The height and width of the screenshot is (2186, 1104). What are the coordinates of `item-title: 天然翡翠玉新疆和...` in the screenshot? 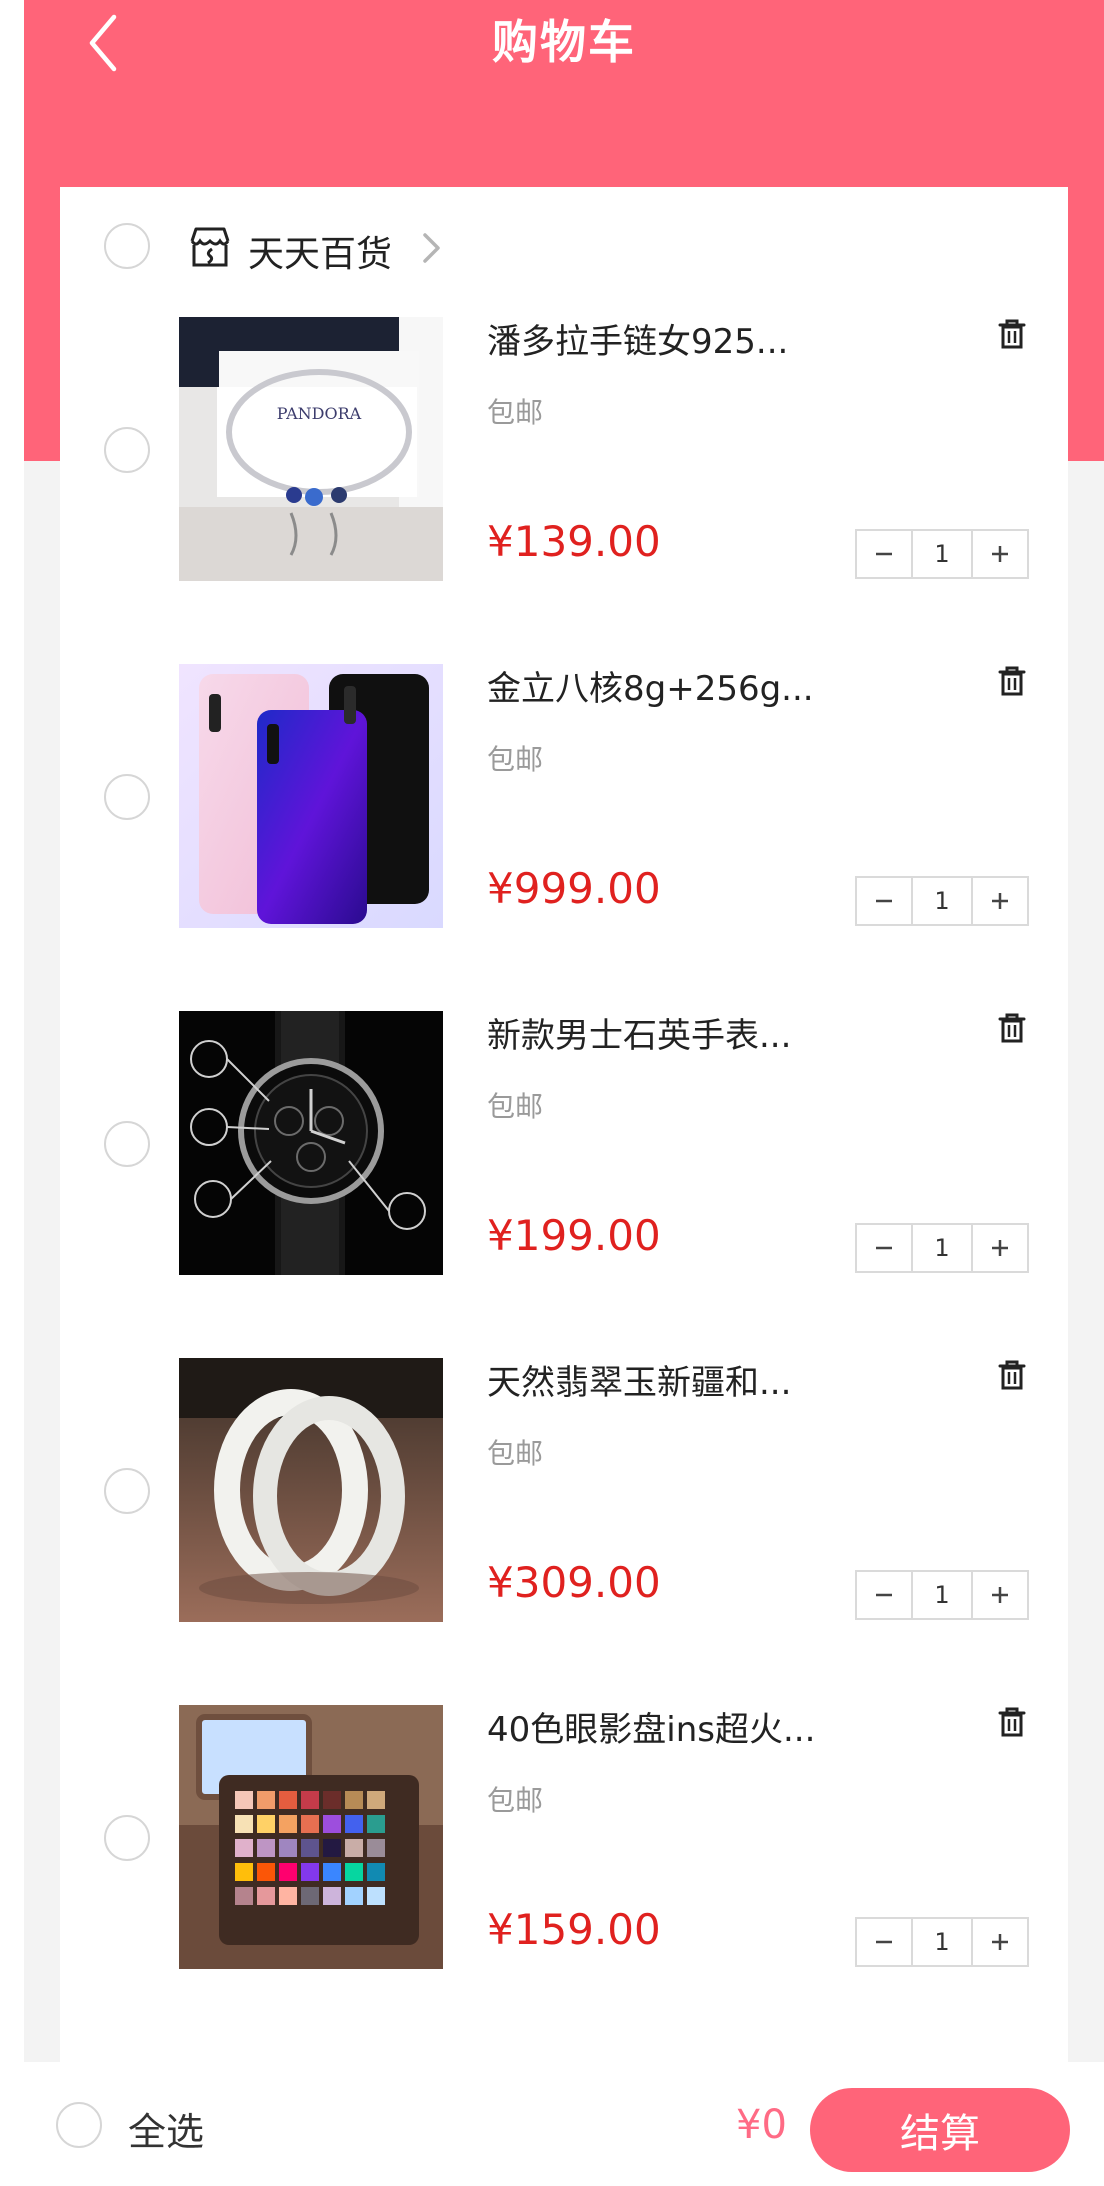 It's located at (697, 1383).